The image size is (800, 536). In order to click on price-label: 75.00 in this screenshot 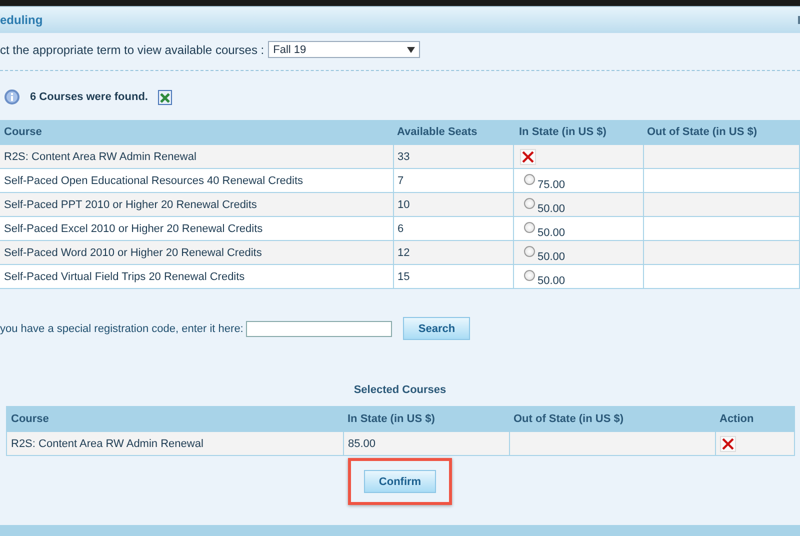, I will do `click(552, 184)`.